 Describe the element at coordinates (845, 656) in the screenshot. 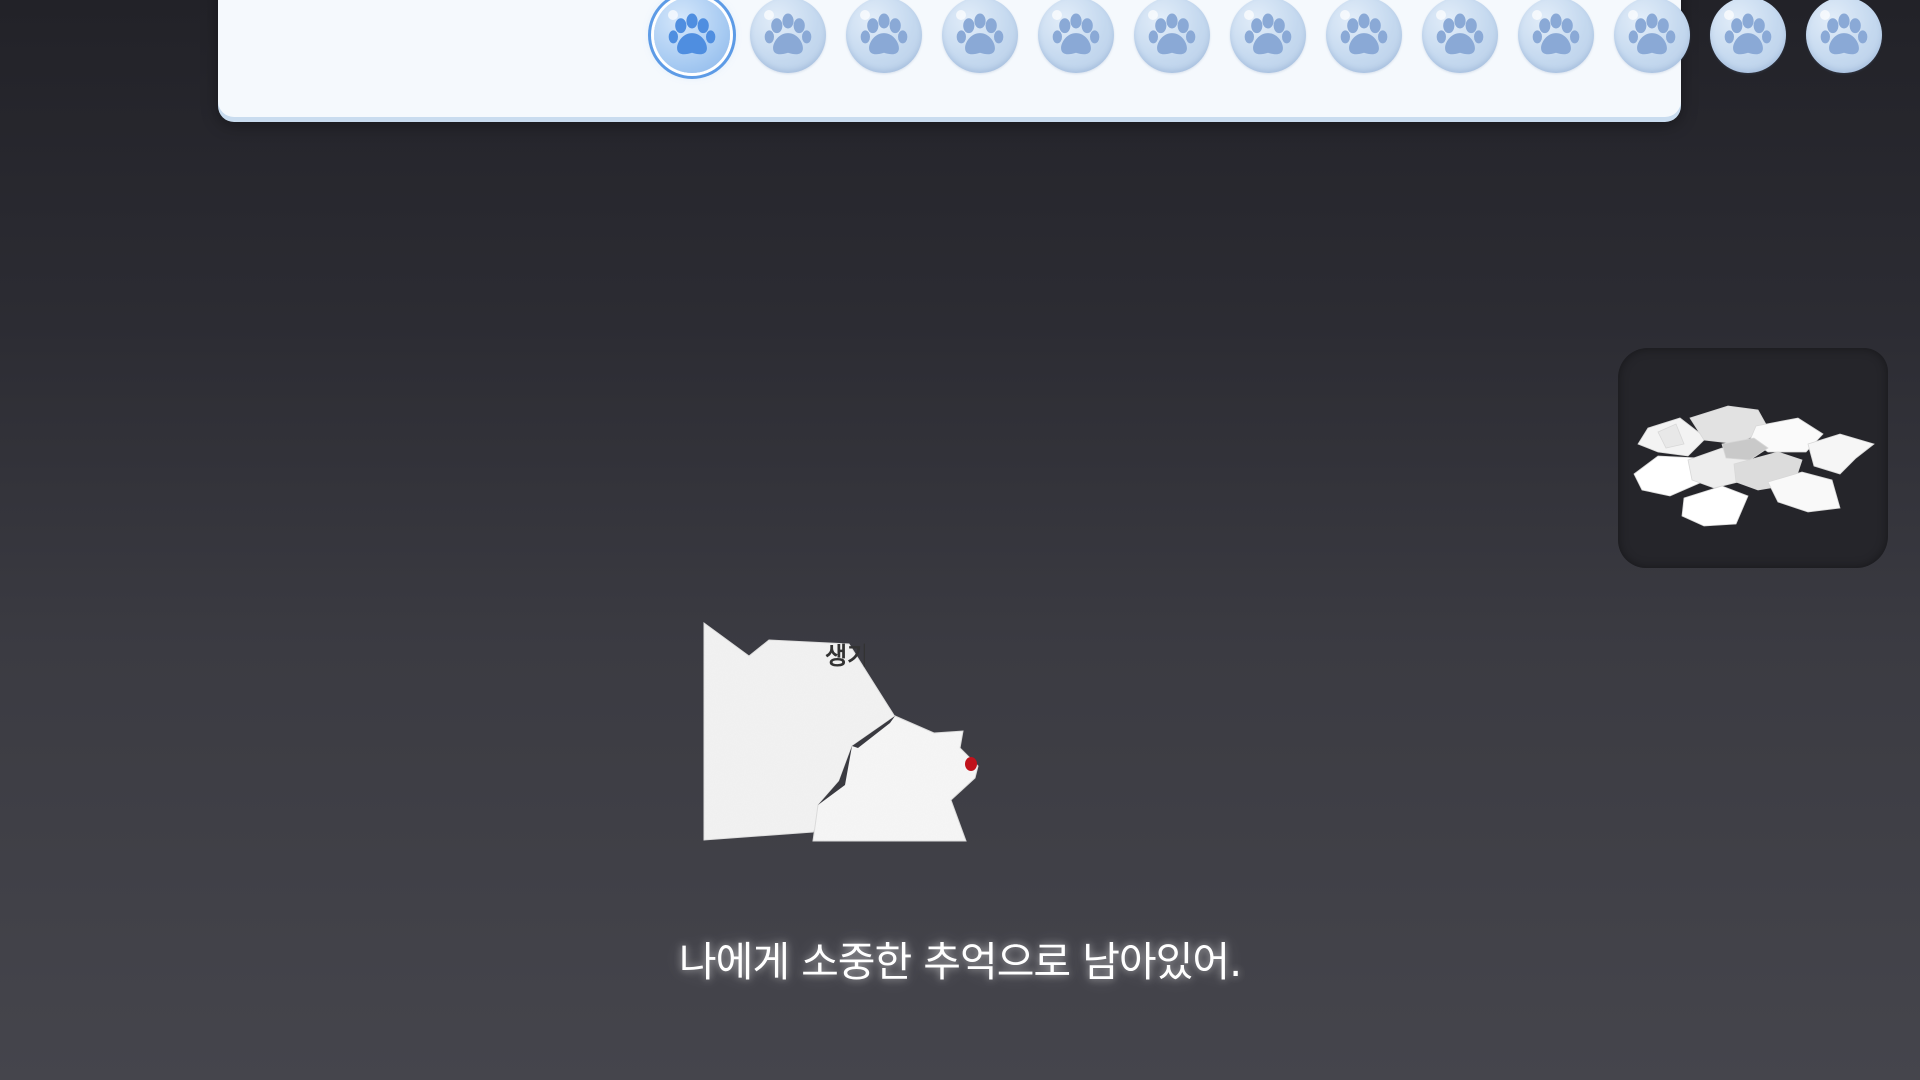

I see `puzzle-partial-text: 생기` at that location.